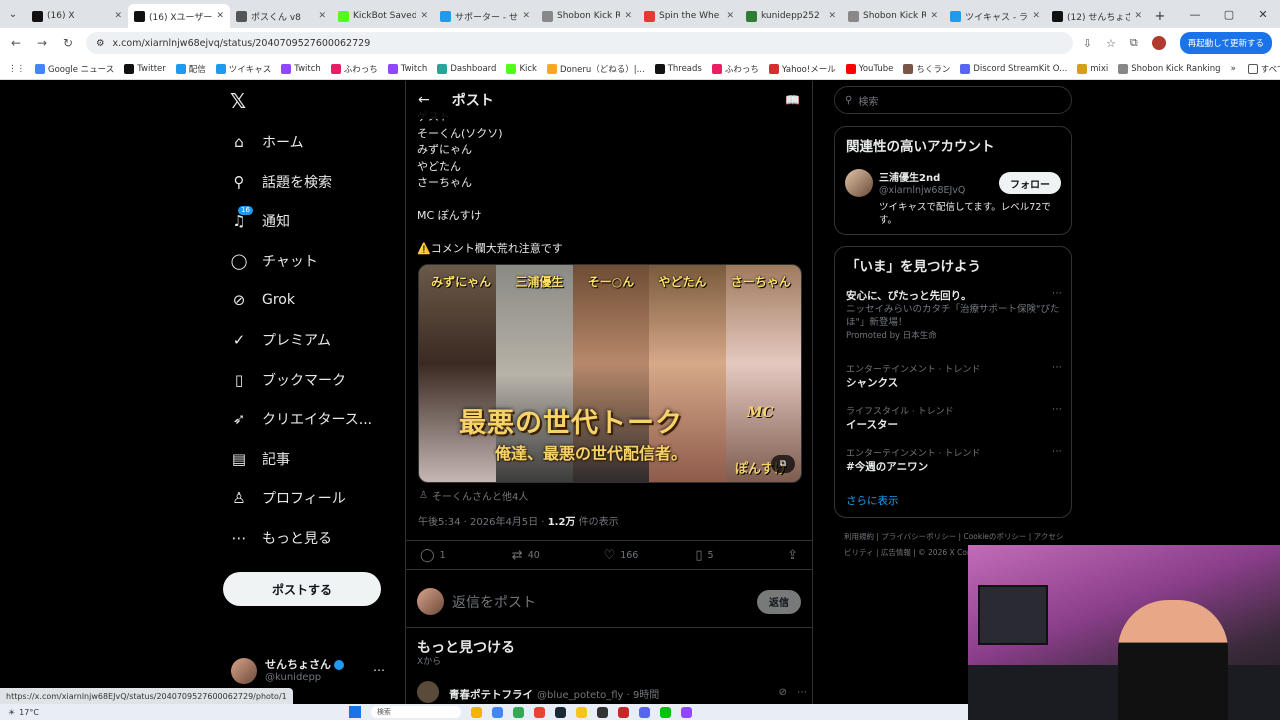 The width and height of the screenshot is (1280, 720). Describe the element at coordinates (1097, 16) in the screenshot. I see `browser-tab: (12) せんちょさん✕` at that location.